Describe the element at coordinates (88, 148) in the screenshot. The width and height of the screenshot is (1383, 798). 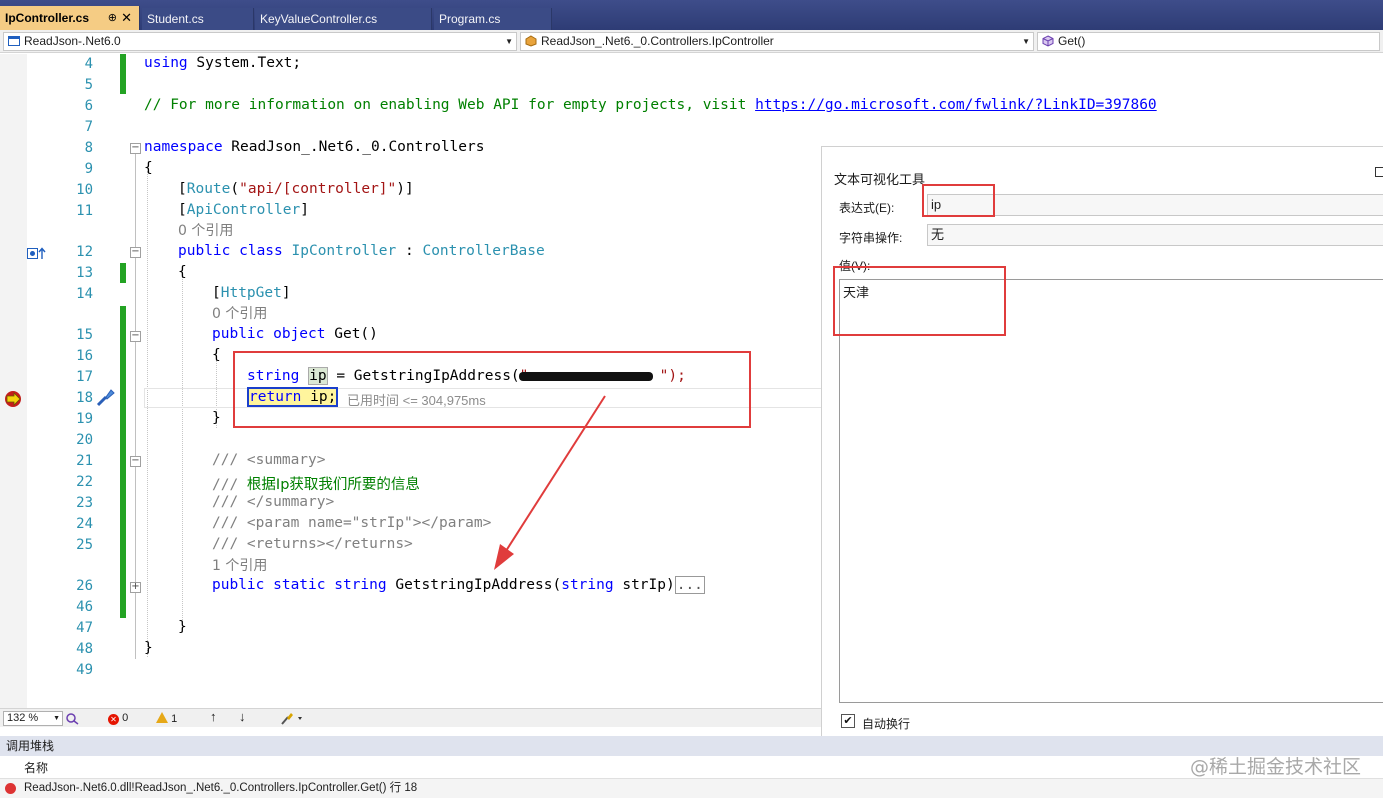
I see `line-number: 8` at that location.